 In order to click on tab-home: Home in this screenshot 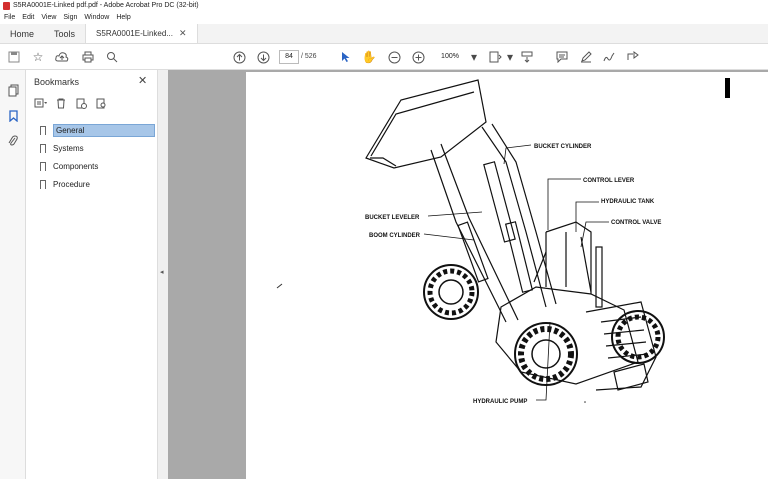, I will do `click(22, 33)`.